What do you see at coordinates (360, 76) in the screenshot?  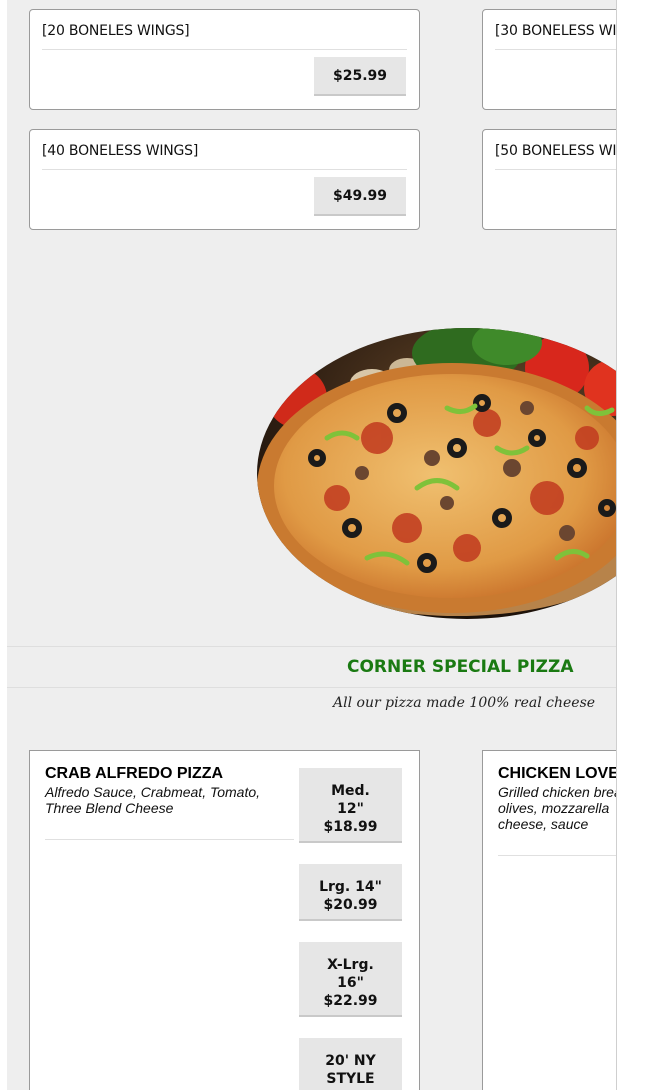 I see `add-to-order-price-button: $25.99` at bounding box center [360, 76].